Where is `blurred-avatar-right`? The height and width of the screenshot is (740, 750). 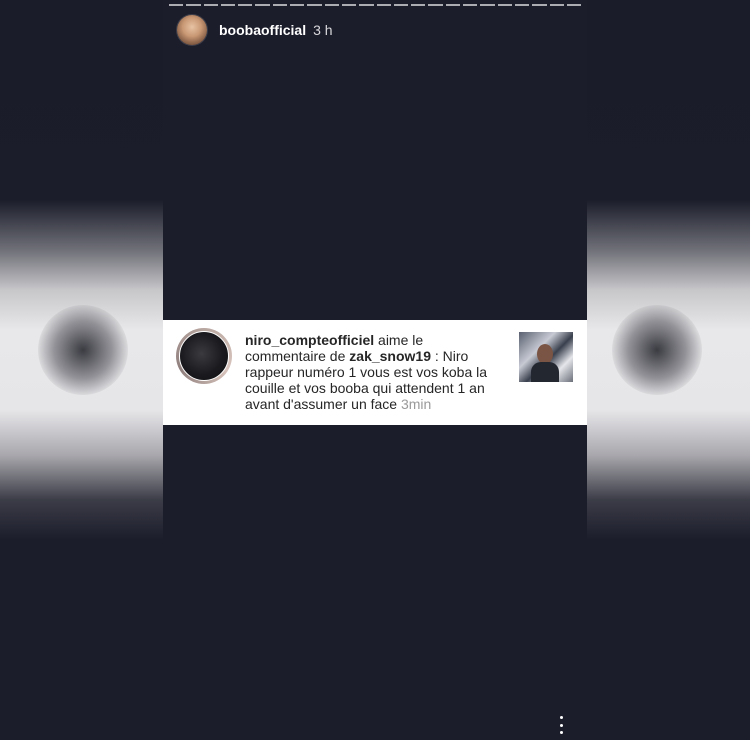
blurred-avatar-right is located at coordinates (657, 350).